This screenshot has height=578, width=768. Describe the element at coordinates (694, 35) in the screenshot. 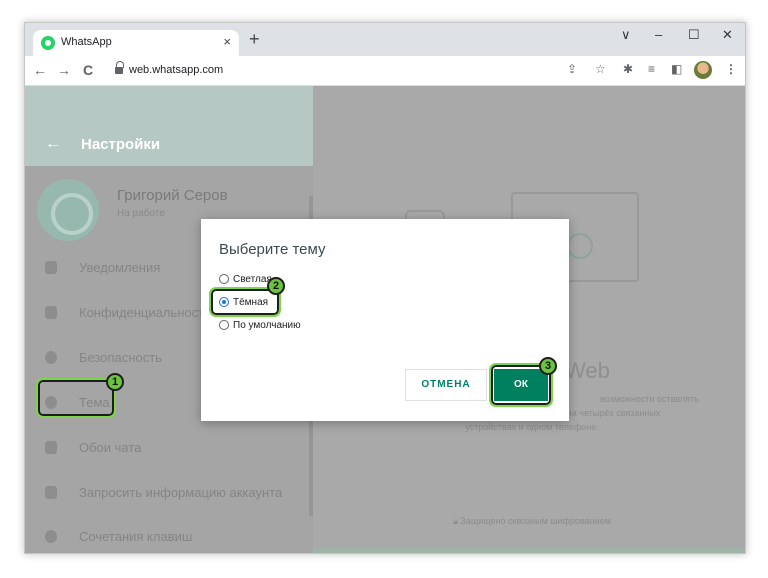

I see `maximize-button: ☐` at that location.